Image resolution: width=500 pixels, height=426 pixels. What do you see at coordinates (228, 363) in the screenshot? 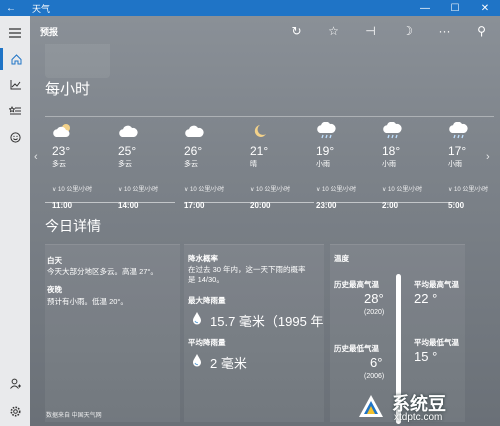
I see `avg-precip-value: 2 毫米` at bounding box center [228, 363].